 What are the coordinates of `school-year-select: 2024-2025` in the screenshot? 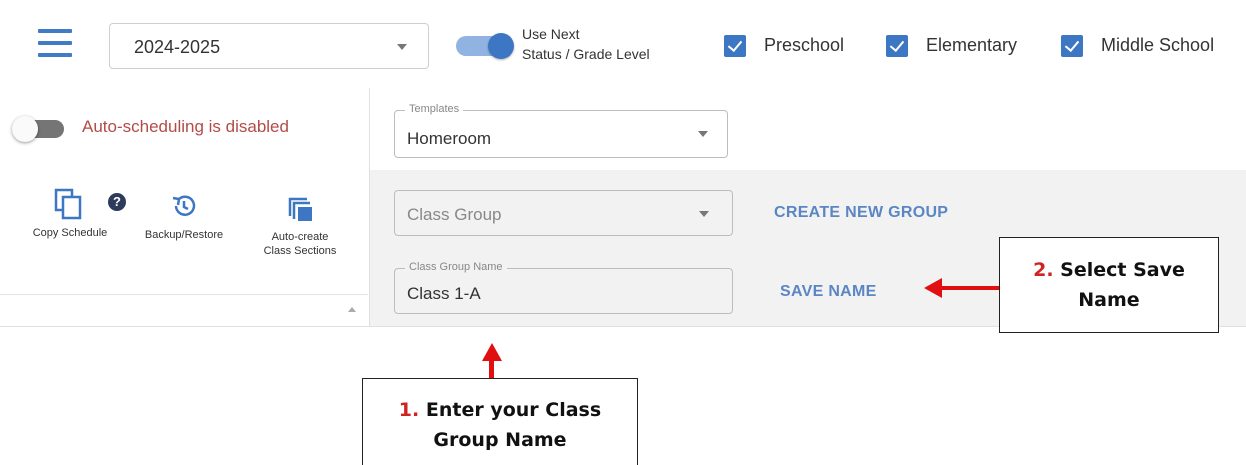 It's located at (269, 46).